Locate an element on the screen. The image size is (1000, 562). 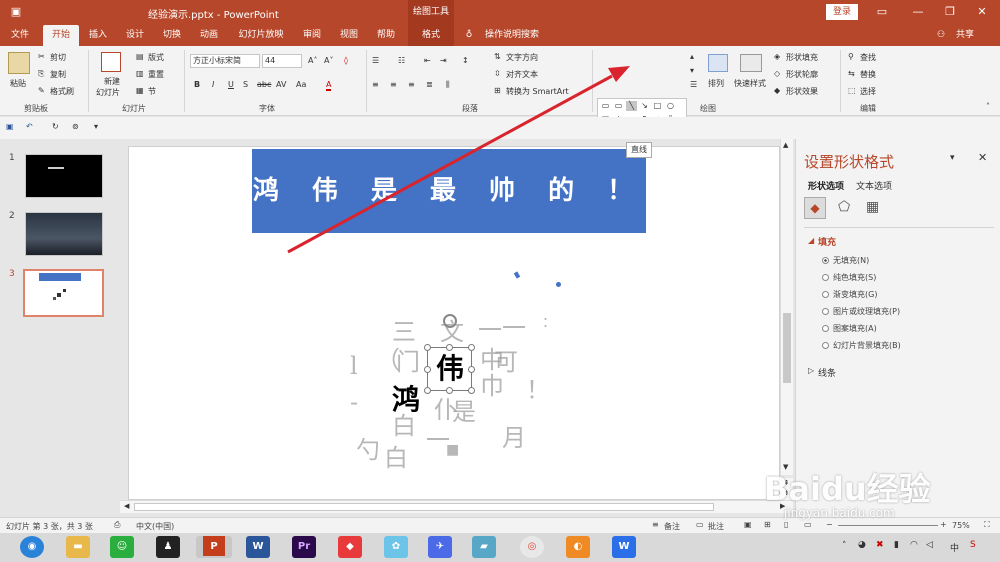
tooltip: 直线 is located at coordinates (639, 150).